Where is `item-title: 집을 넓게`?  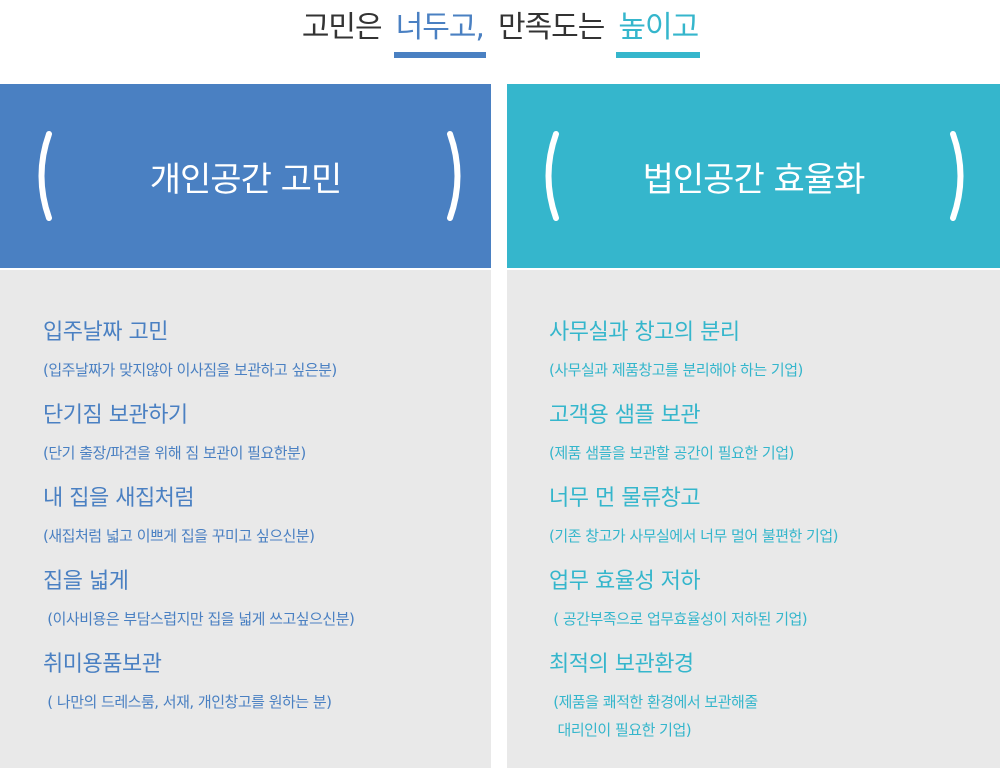 item-title: 집을 넓게 is located at coordinates (86, 581).